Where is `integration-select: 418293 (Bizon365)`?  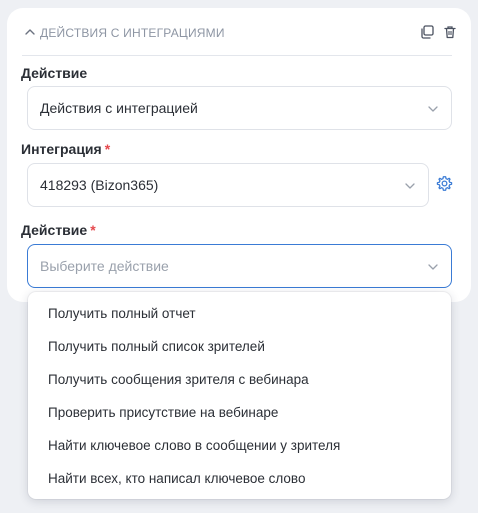 integration-select: 418293 (Bizon365) is located at coordinates (228, 185).